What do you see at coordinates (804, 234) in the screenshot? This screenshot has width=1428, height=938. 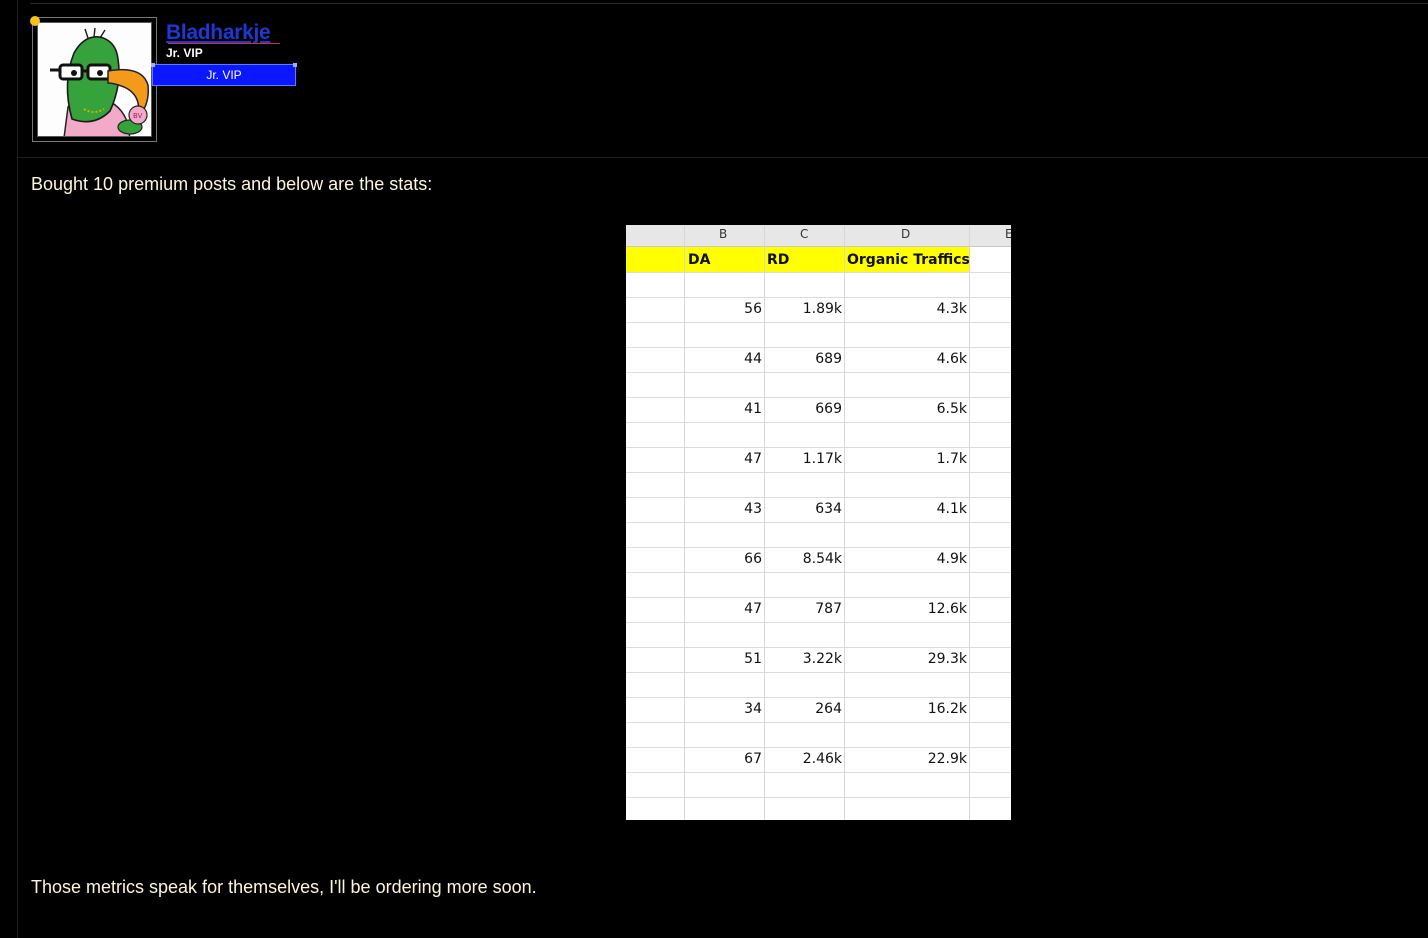 I see `column-letter: C` at bounding box center [804, 234].